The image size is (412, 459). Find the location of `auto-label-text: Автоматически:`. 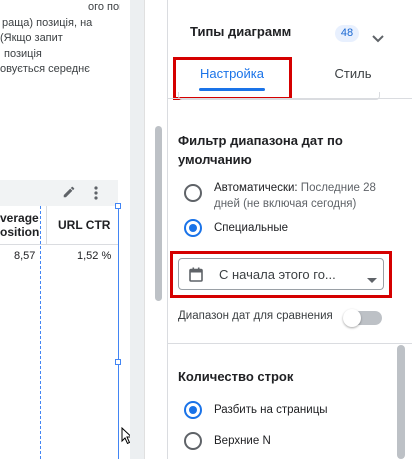

auto-label-text: Автоматически: is located at coordinates (256, 188).